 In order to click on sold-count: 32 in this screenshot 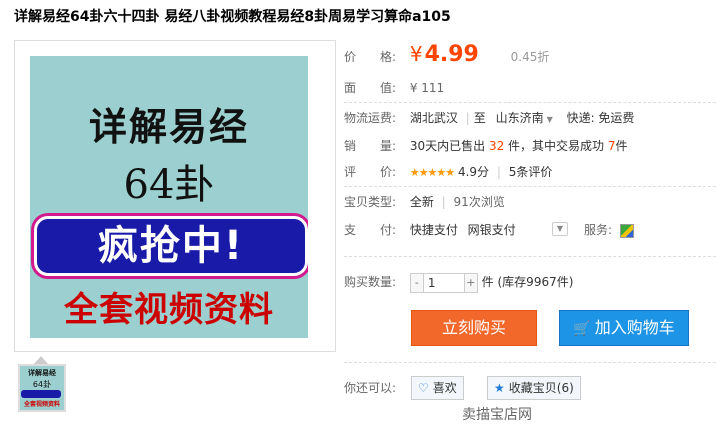, I will do `click(496, 146)`.